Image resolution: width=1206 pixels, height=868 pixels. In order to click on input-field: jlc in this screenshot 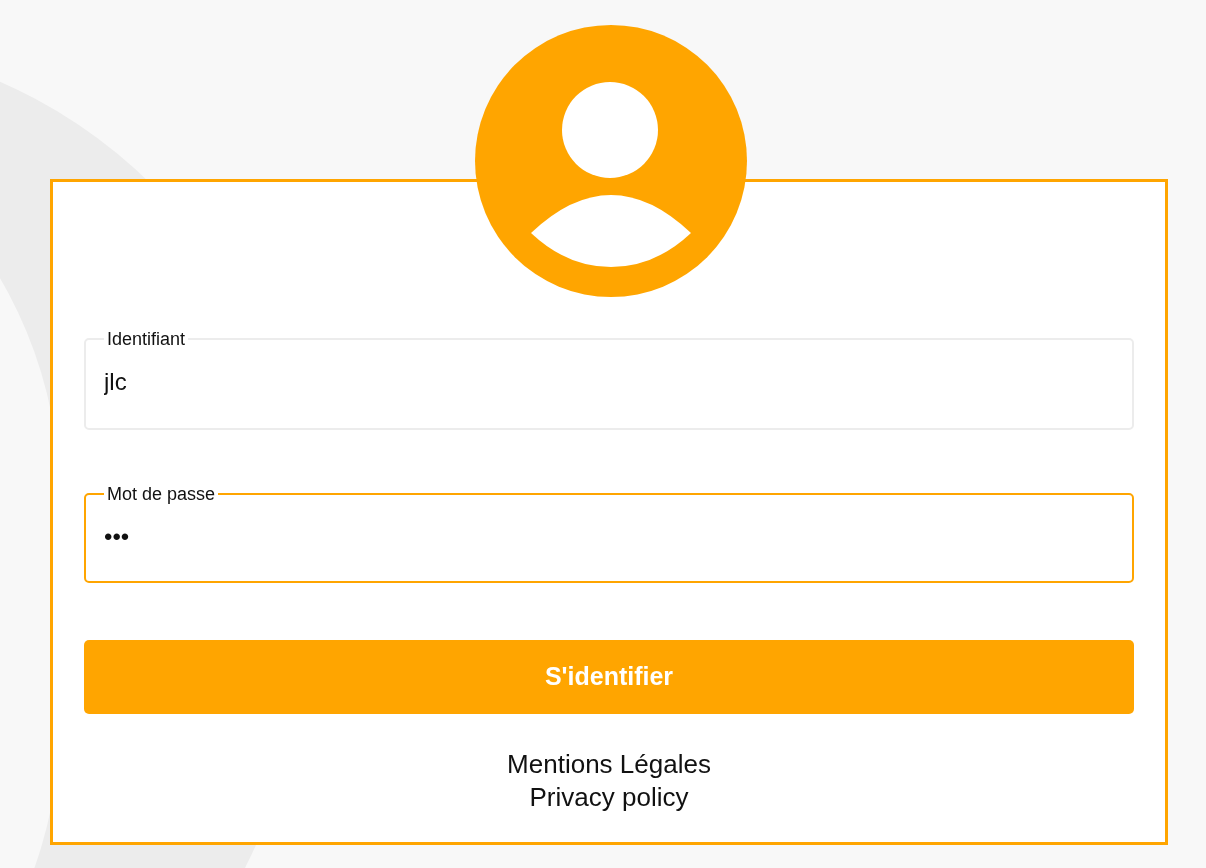, I will do `click(609, 382)`.